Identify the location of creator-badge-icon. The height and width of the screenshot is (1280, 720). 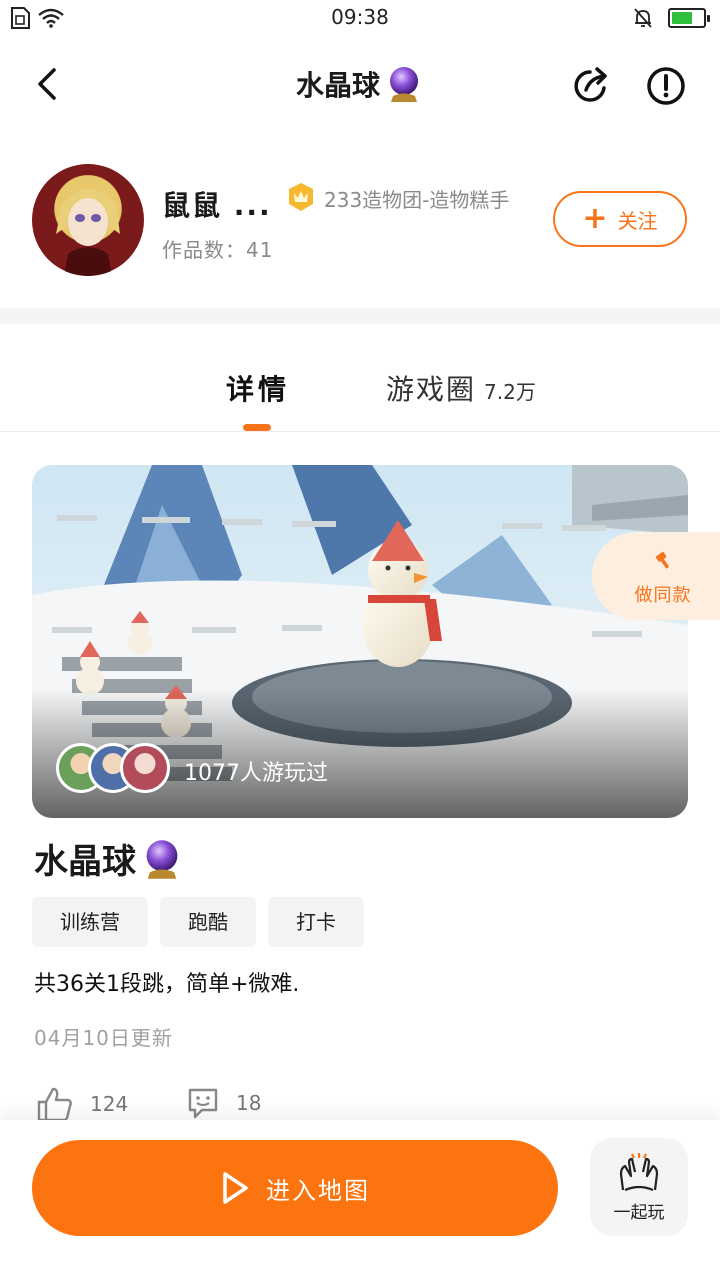
(301, 197).